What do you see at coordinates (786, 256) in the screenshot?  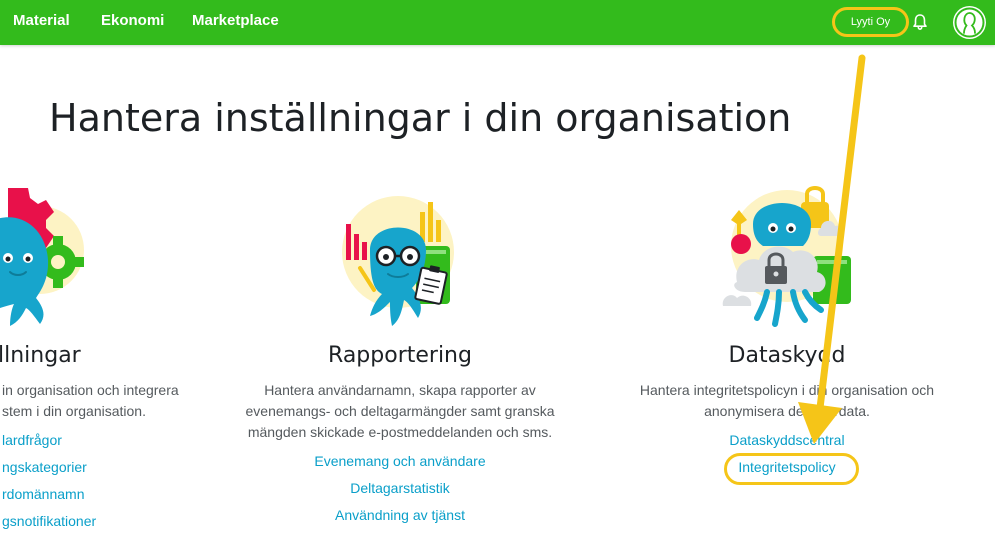 I see `data-protection-octopus-illustration` at bounding box center [786, 256].